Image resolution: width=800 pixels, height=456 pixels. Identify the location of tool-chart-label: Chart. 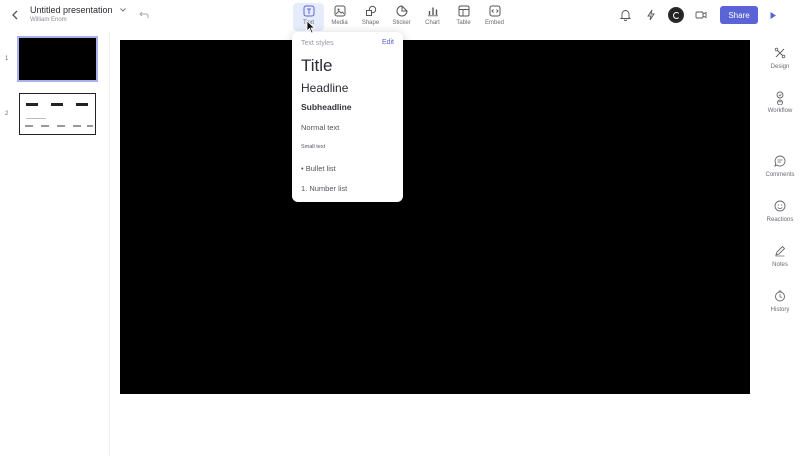
(432, 23).